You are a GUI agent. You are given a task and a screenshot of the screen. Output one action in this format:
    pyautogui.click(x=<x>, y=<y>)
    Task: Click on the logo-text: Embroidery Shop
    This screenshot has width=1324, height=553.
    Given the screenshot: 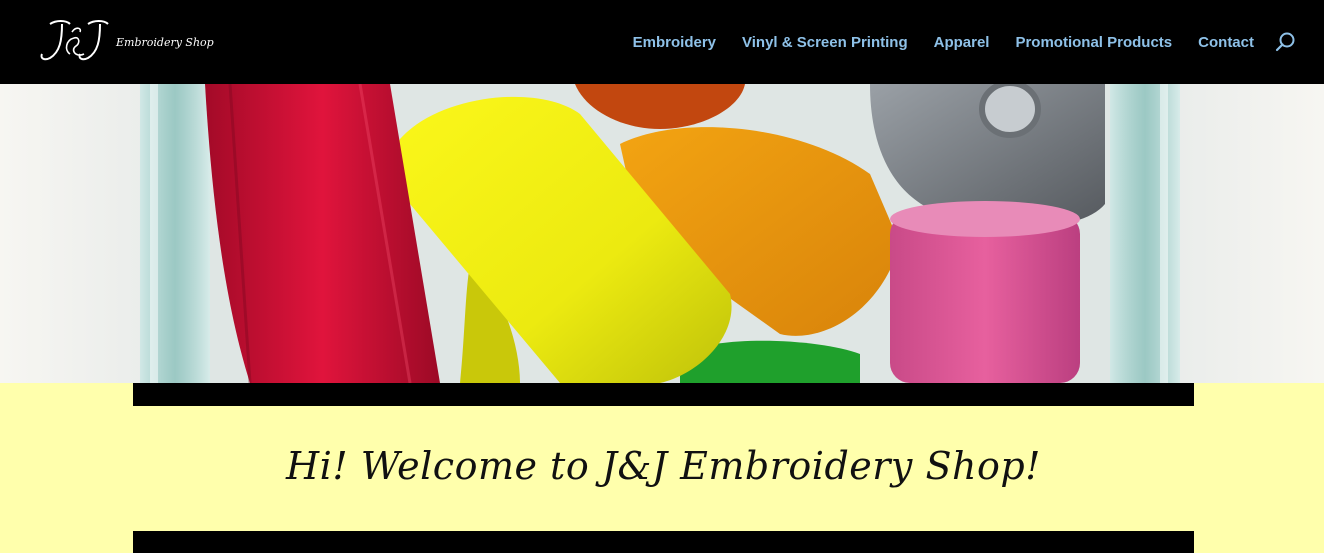 What is the action you would take?
    pyautogui.click(x=165, y=42)
    